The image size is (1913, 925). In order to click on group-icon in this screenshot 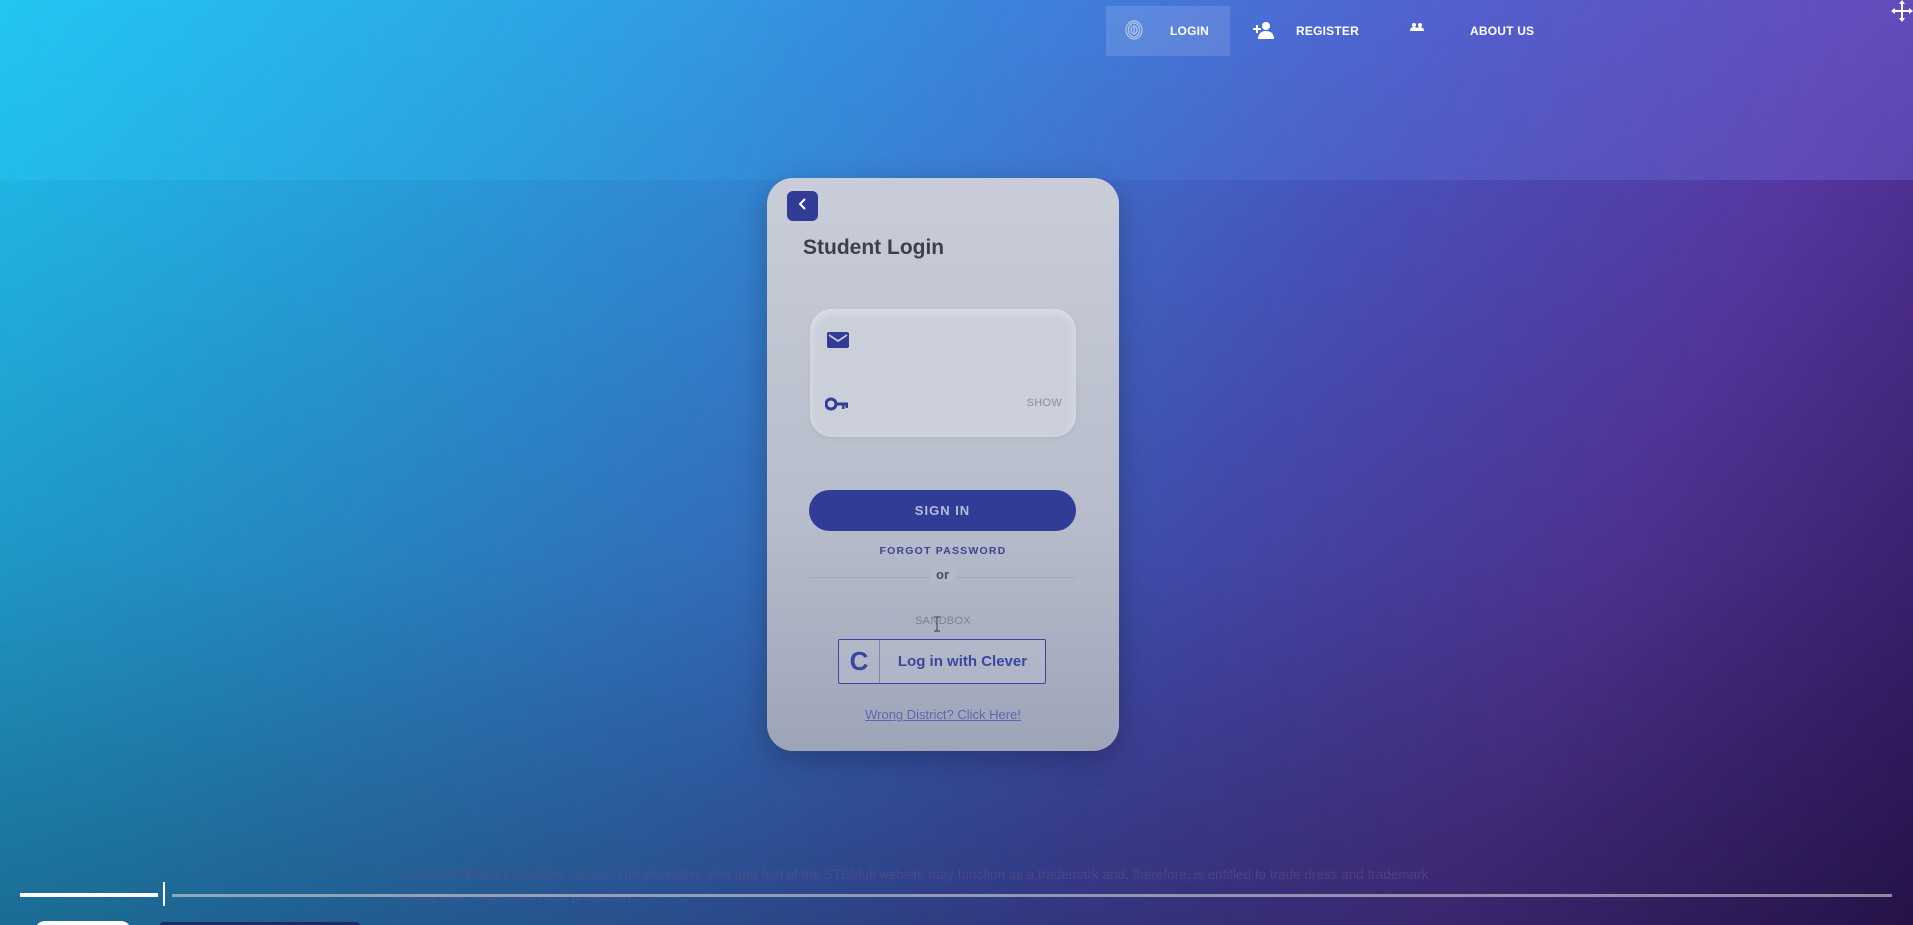, I will do `click(1417, 28)`.